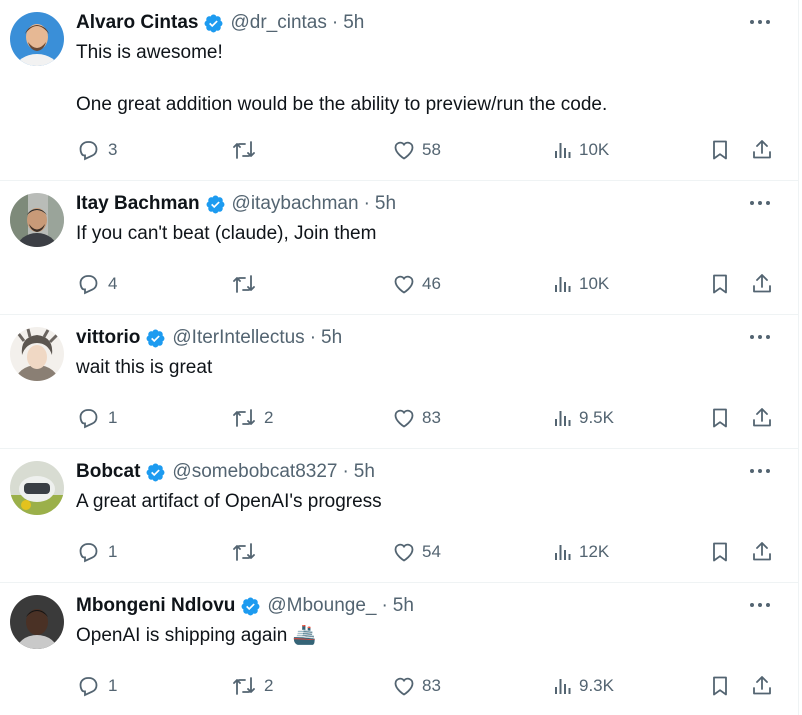  I want to click on like-count: 83, so click(431, 685).